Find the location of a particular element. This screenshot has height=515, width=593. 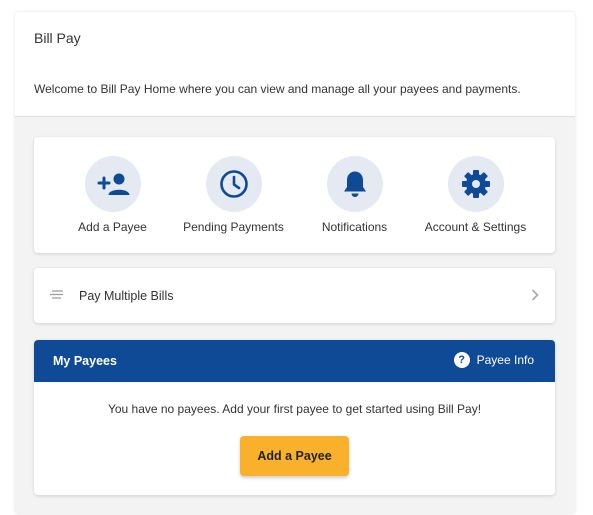

account-settings-label: Account & Settings is located at coordinates (475, 227).